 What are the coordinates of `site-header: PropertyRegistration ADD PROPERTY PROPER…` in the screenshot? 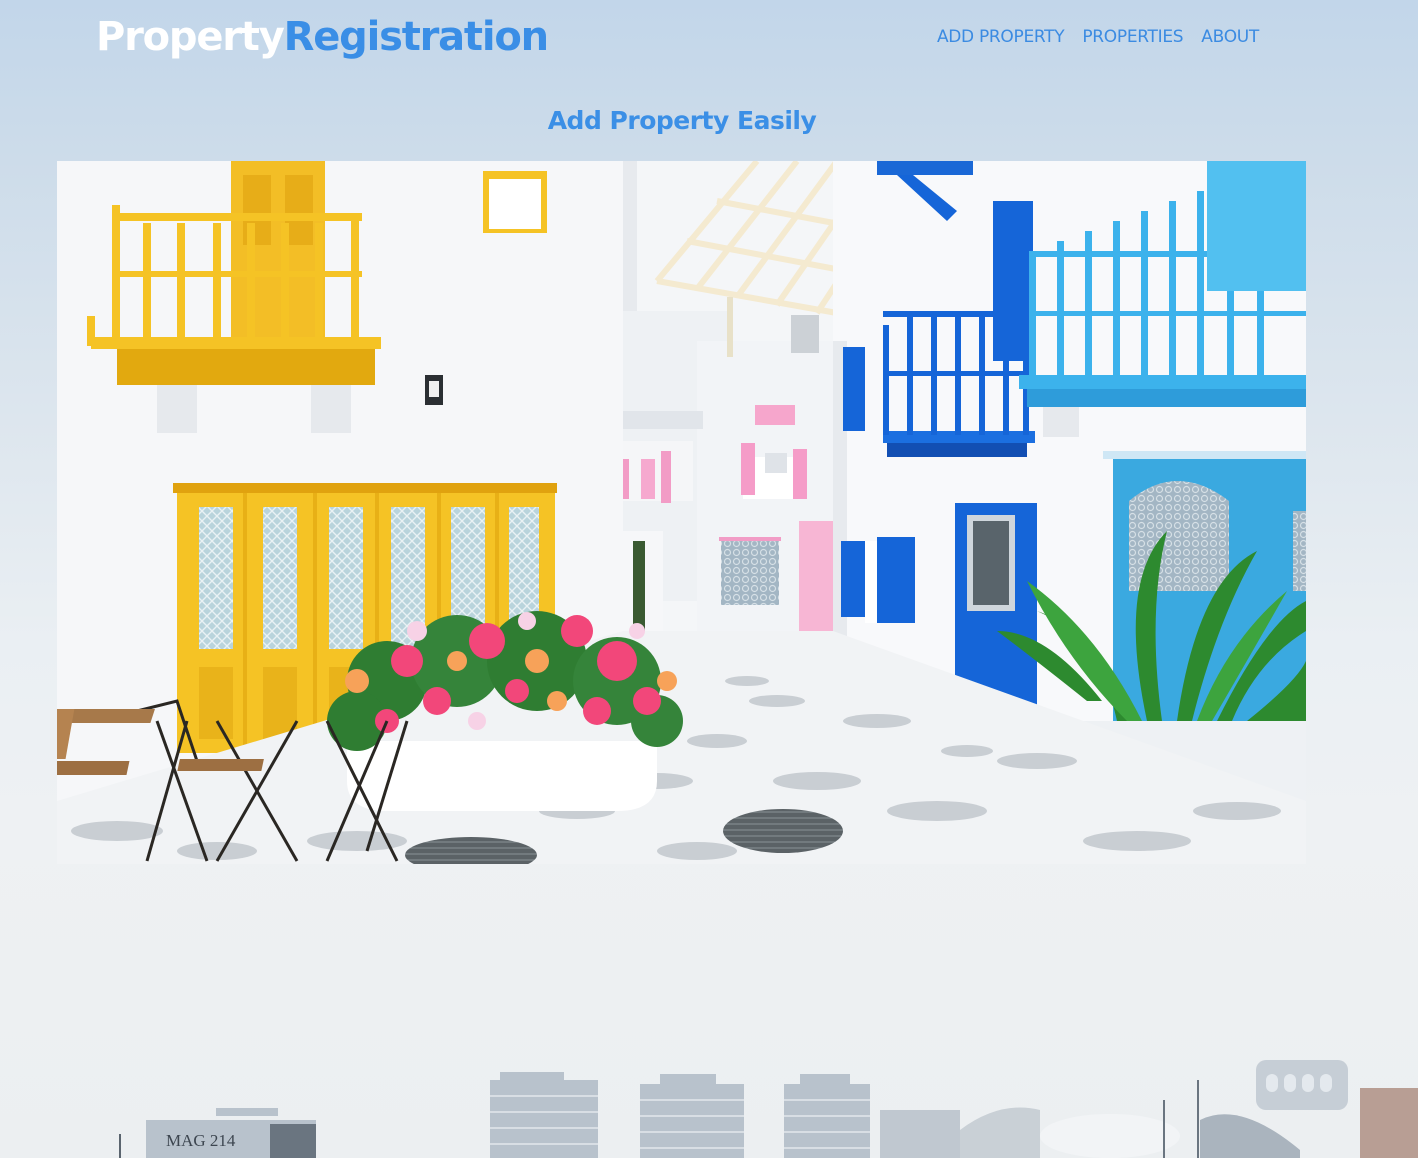 It's located at (709, 40).